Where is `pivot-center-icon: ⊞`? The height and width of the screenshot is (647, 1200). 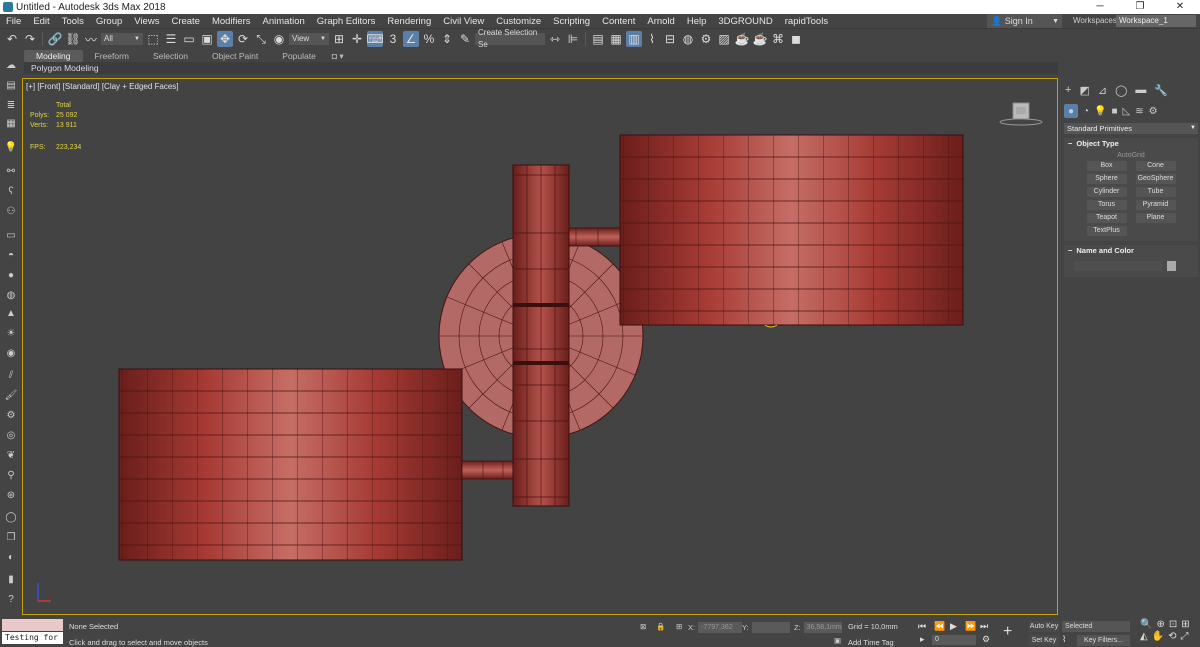
pivot-center-icon: ⊞ is located at coordinates (339, 39).